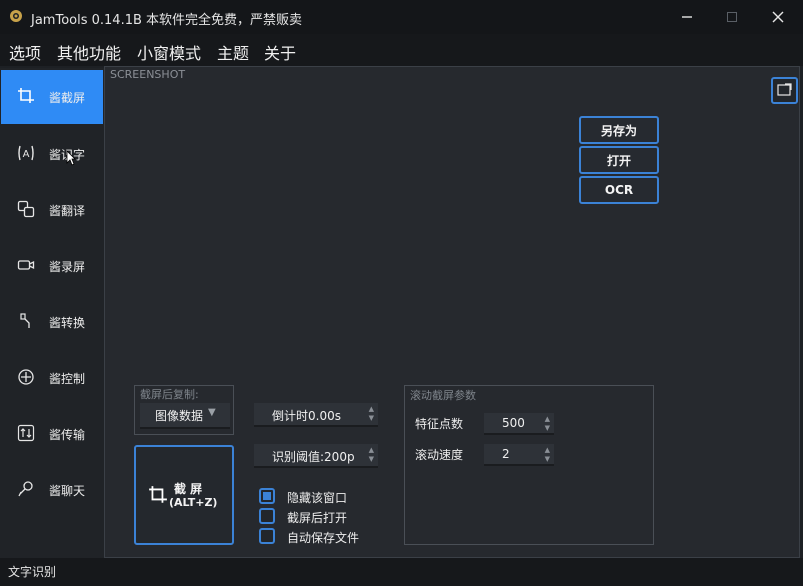 This screenshot has height=586, width=803. Describe the element at coordinates (71, 158) in the screenshot. I see `mouse-cursor-icon` at that location.